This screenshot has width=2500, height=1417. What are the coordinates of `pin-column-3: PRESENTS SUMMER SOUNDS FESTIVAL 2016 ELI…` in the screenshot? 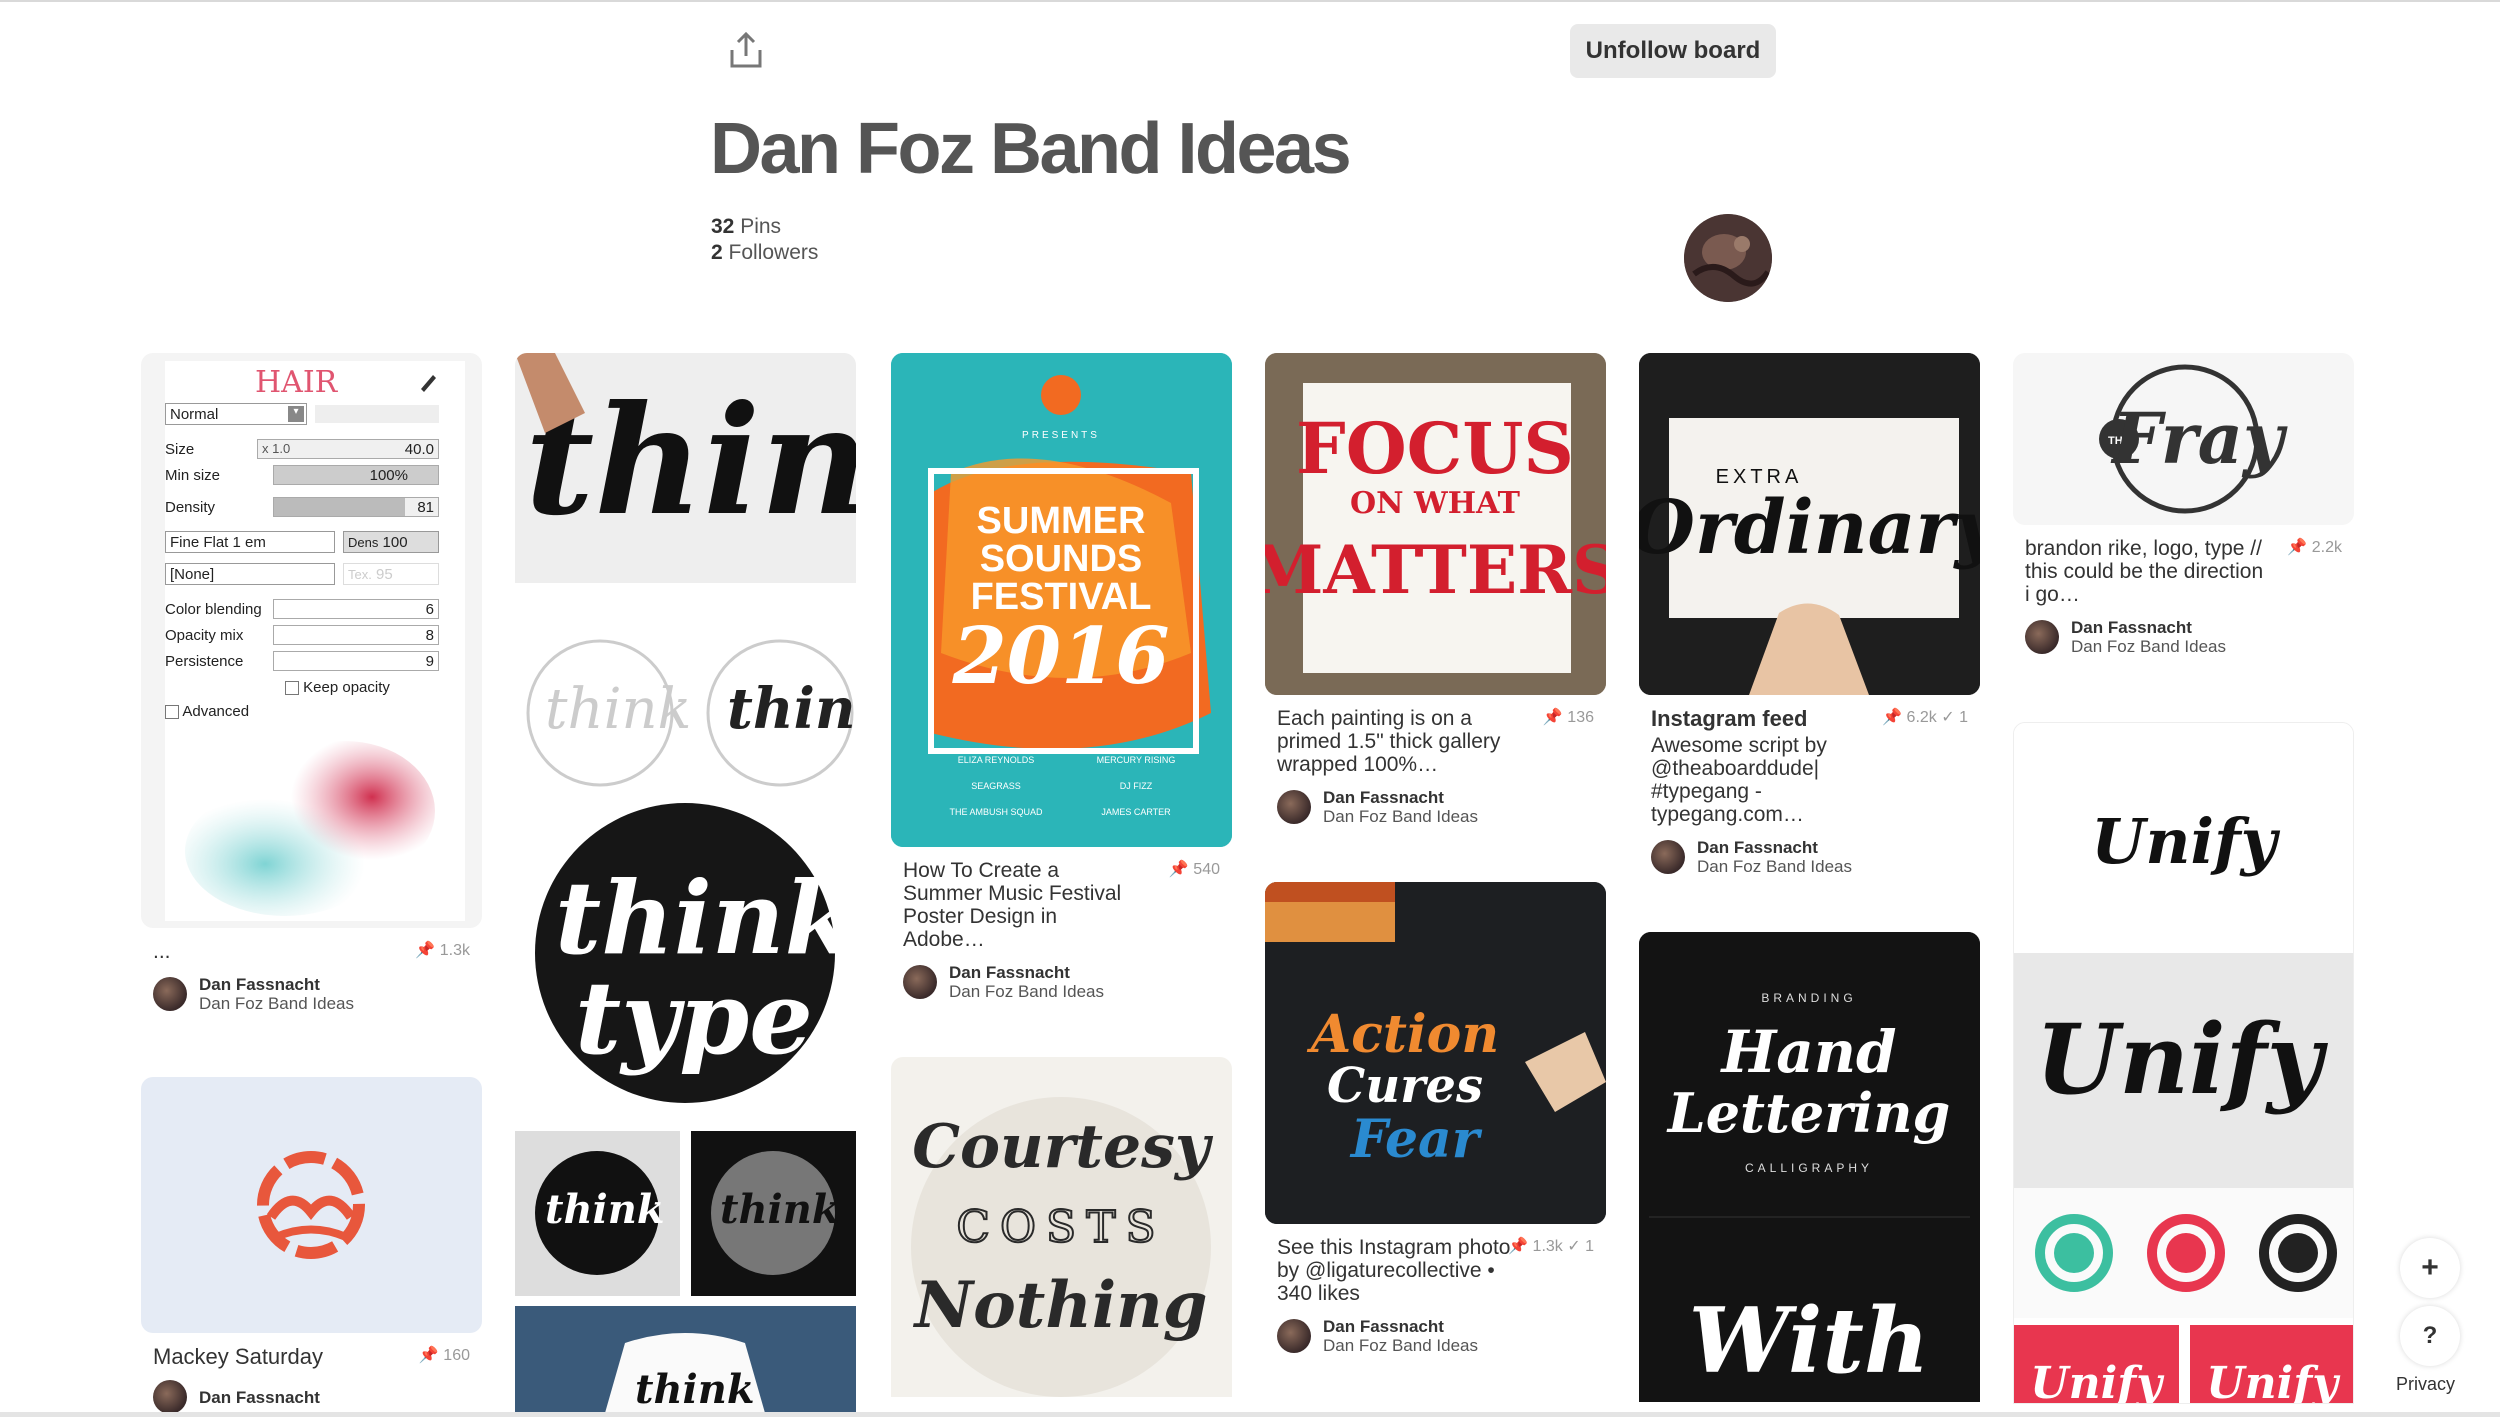 It's located at (1061, 875).